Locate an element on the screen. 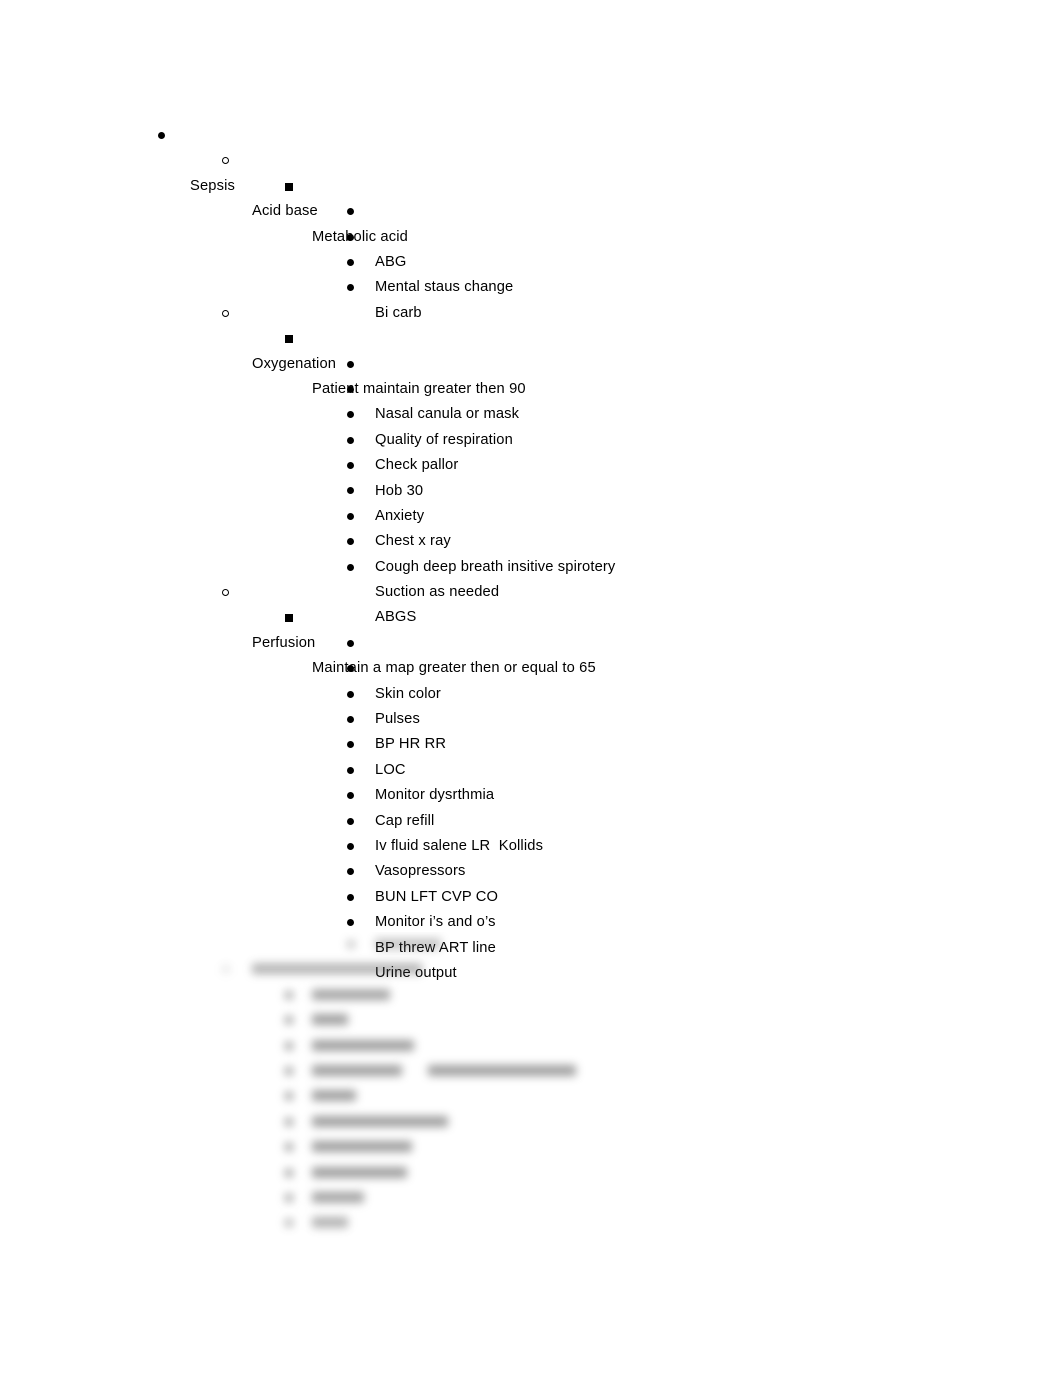  outline-item: Bi carb is located at coordinates (531, 285).